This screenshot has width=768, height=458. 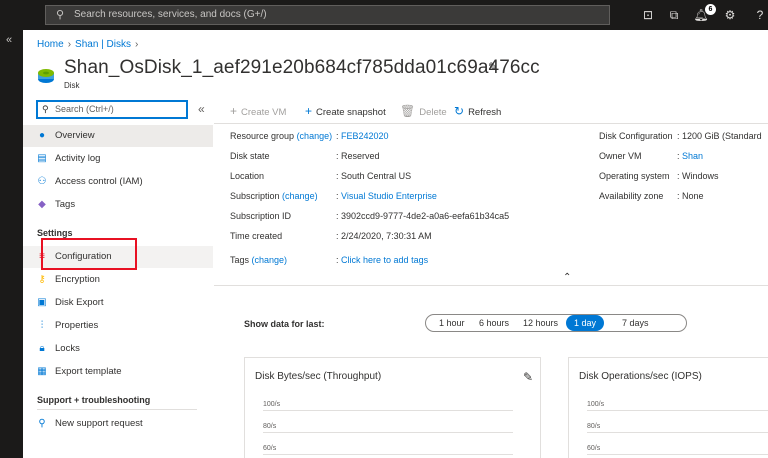 I want to click on sidebar-item-activity-log: ▤ Activity log, so click(x=118, y=159).